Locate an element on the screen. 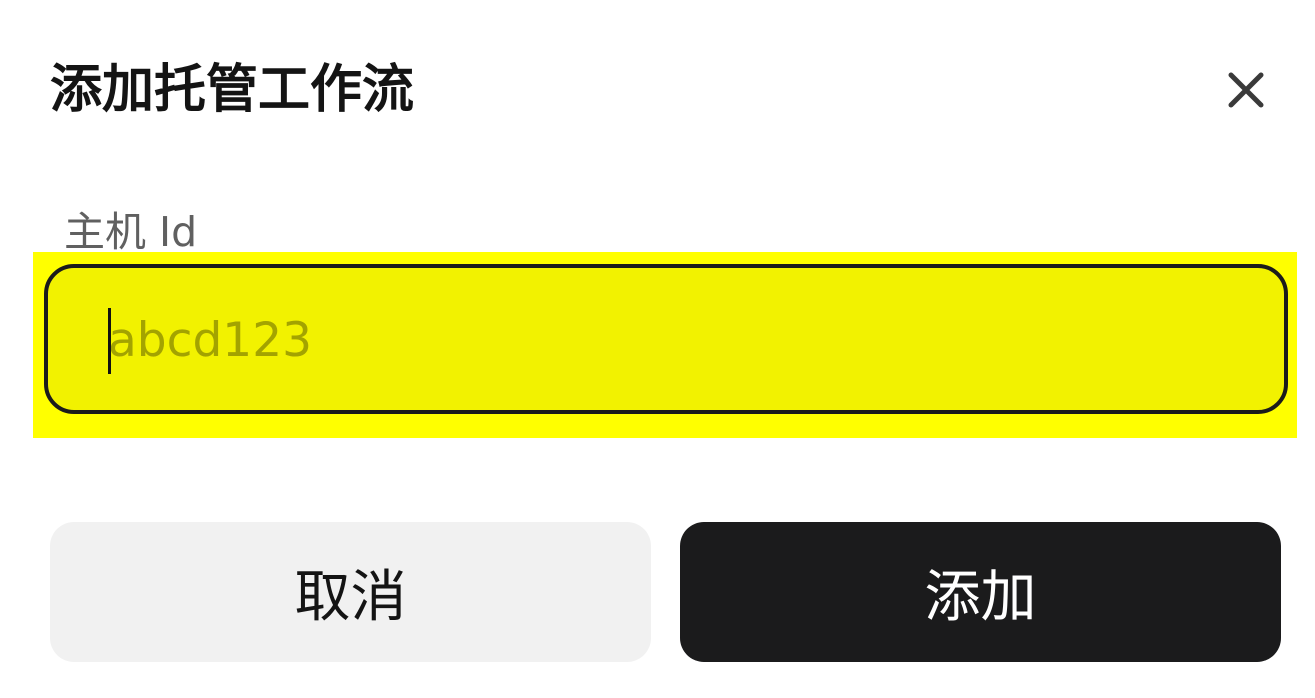 The width and height of the screenshot is (1315, 698). host-id-input is located at coordinates (658, 340).